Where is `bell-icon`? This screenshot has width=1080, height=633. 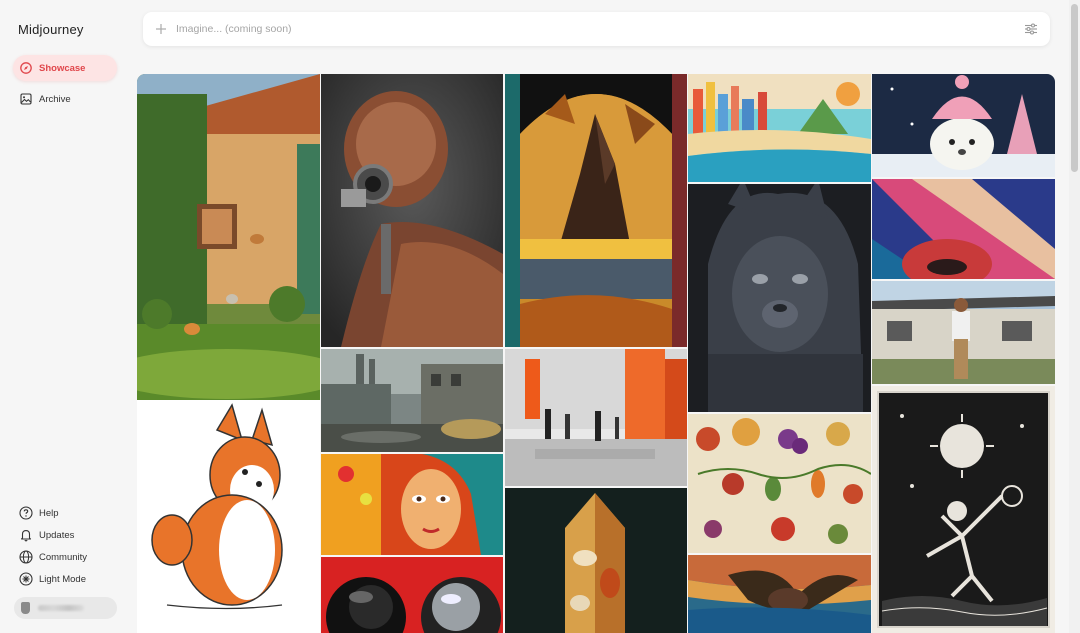 bell-icon is located at coordinates (26, 535).